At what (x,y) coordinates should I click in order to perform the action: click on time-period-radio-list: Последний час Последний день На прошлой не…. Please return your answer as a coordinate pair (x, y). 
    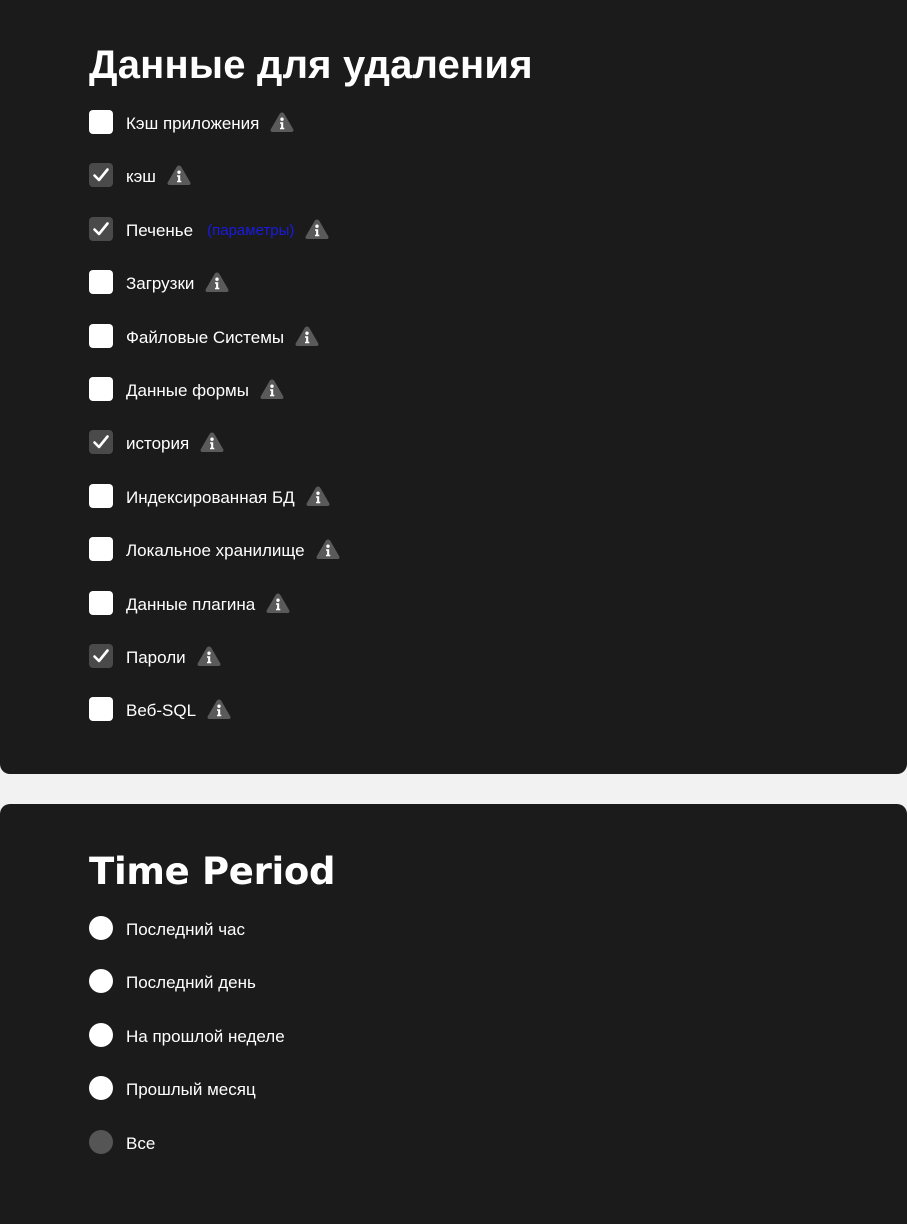
    Looking at the image, I should click on (187, 1049).